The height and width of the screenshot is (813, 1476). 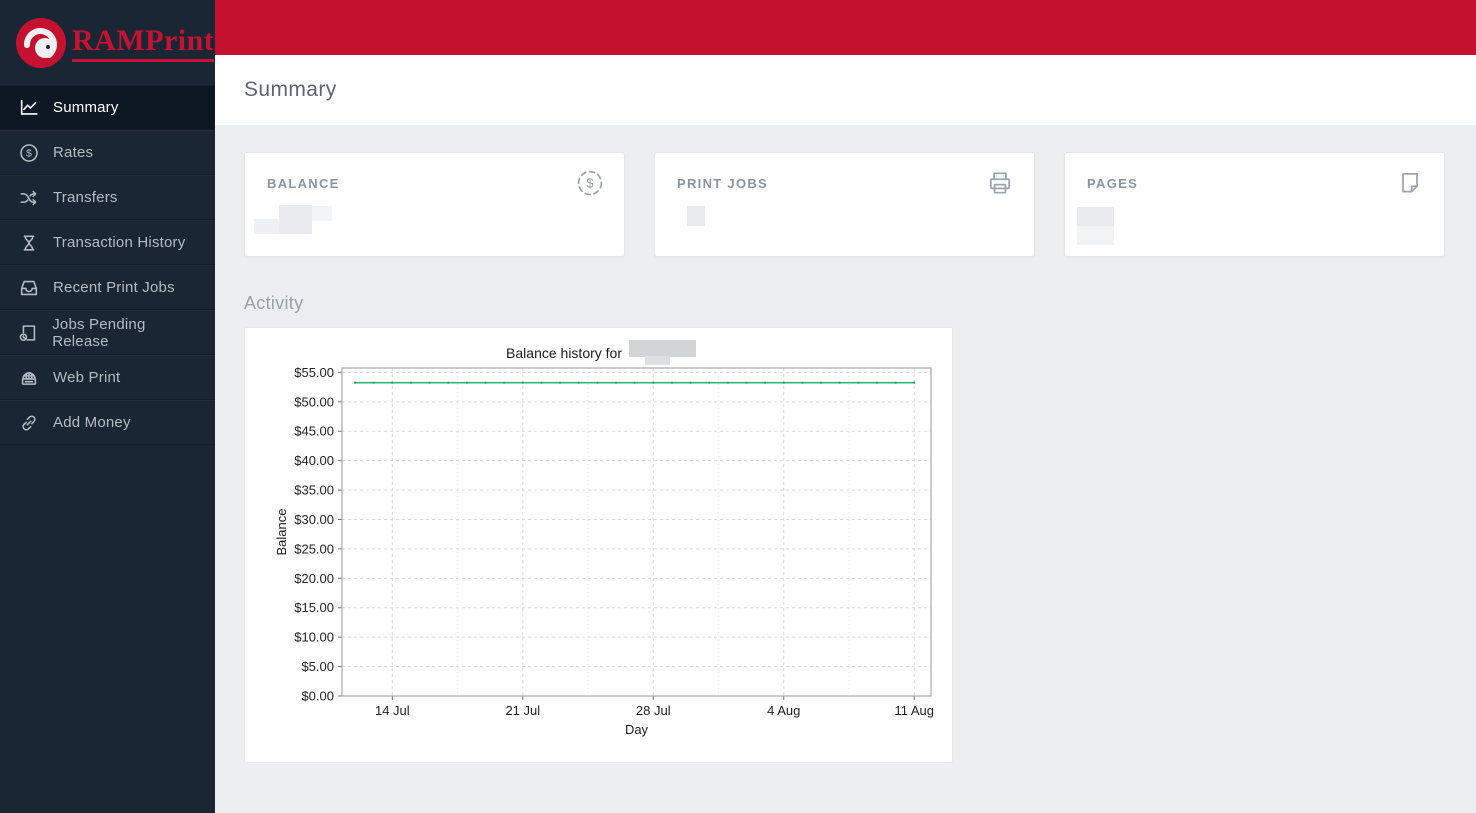 What do you see at coordinates (653, 710) in the screenshot?
I see `svg-text: 28 Jul` at bounding box center [653, 710].